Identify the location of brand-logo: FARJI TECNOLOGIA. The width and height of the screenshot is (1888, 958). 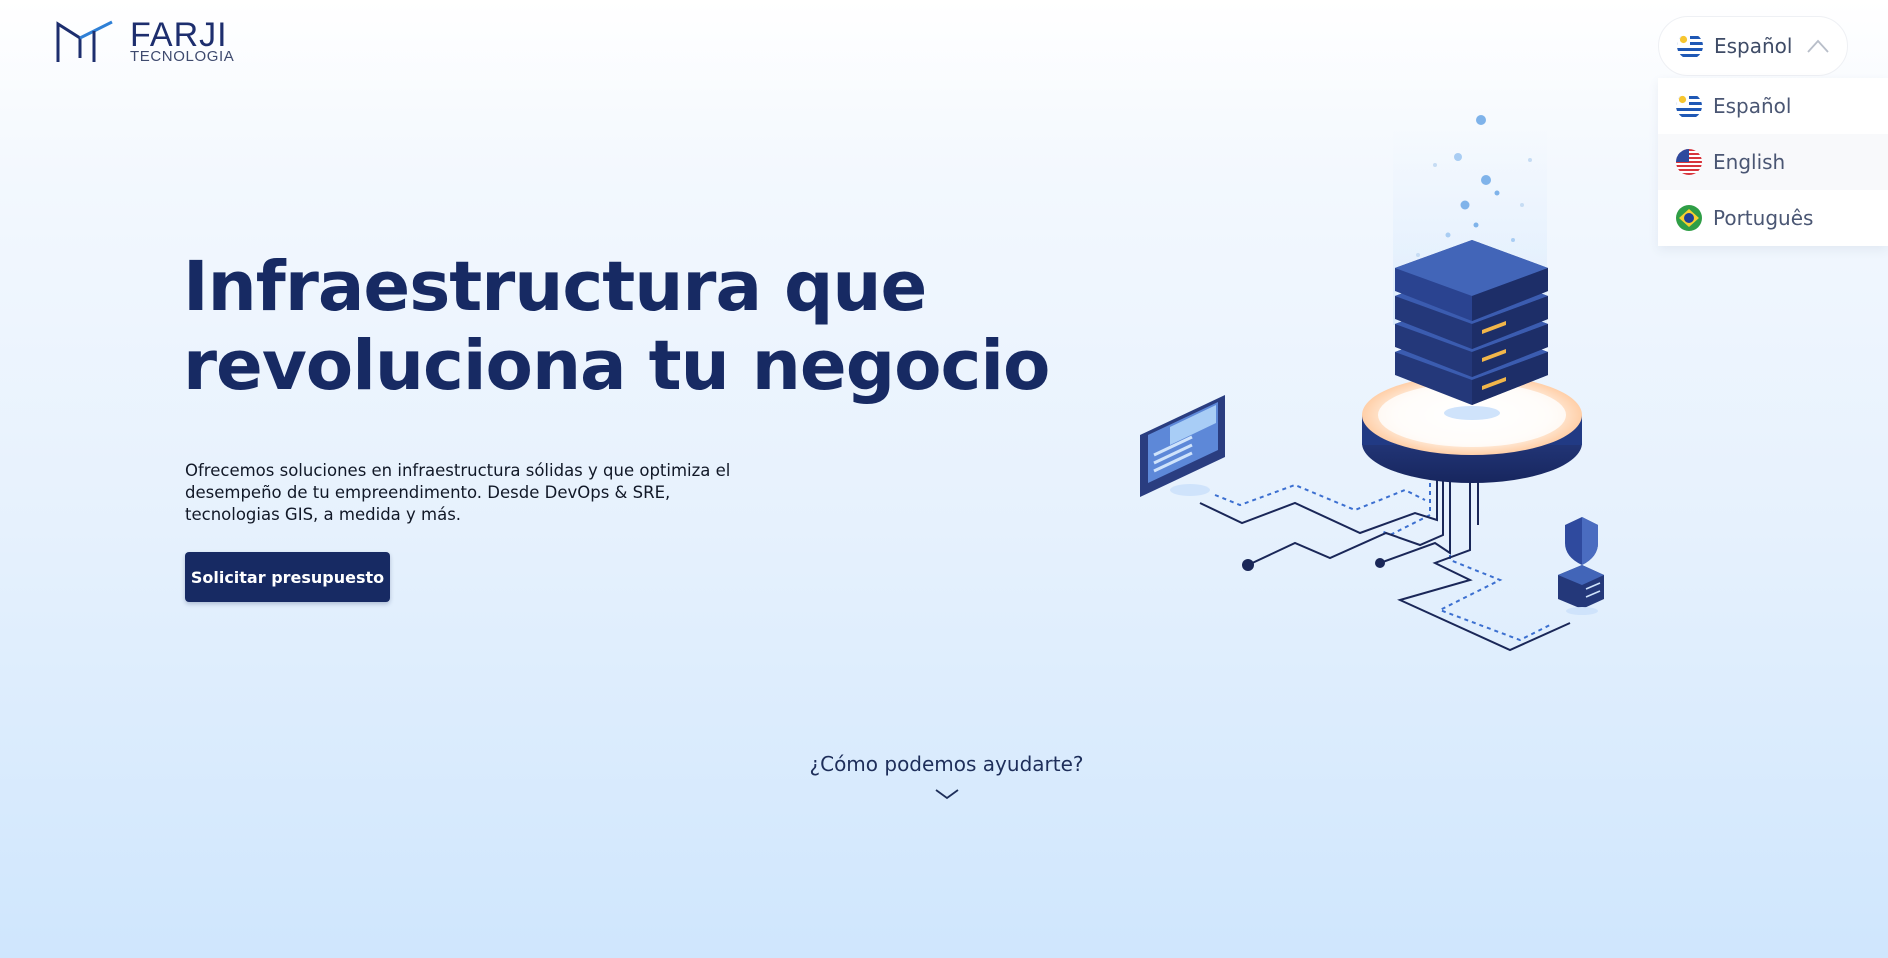
(144, 42).